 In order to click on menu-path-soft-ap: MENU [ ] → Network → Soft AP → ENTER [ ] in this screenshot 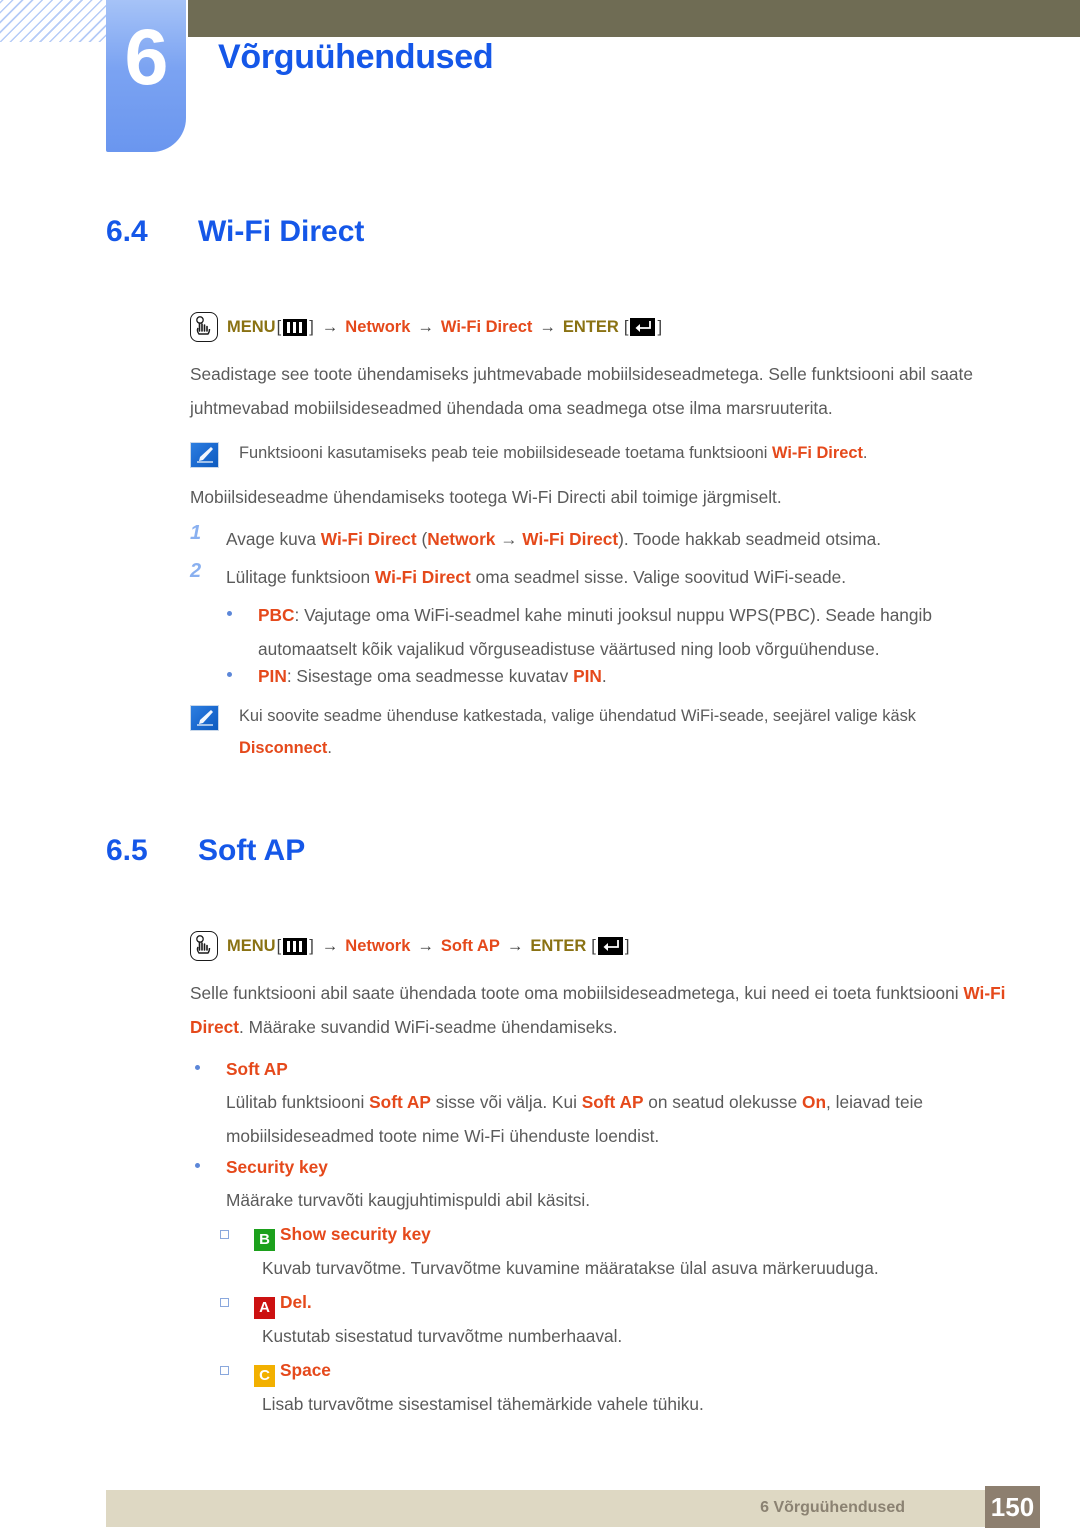, I will do `click(410, 946)`.